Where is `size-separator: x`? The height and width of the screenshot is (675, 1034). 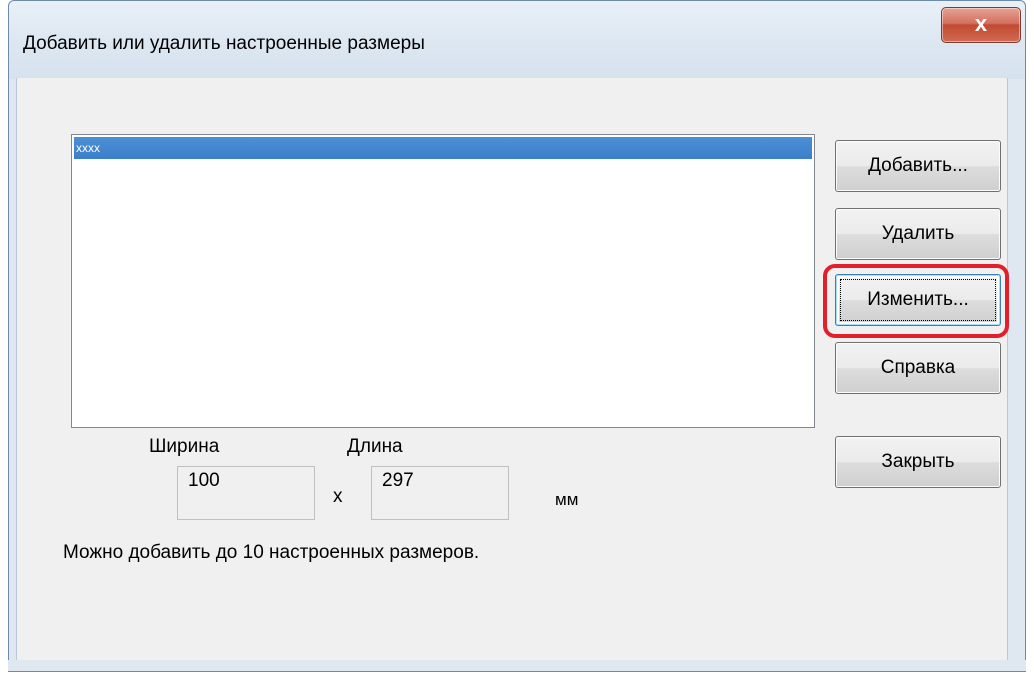 size-separator: x is located at coordinates (338, 496).